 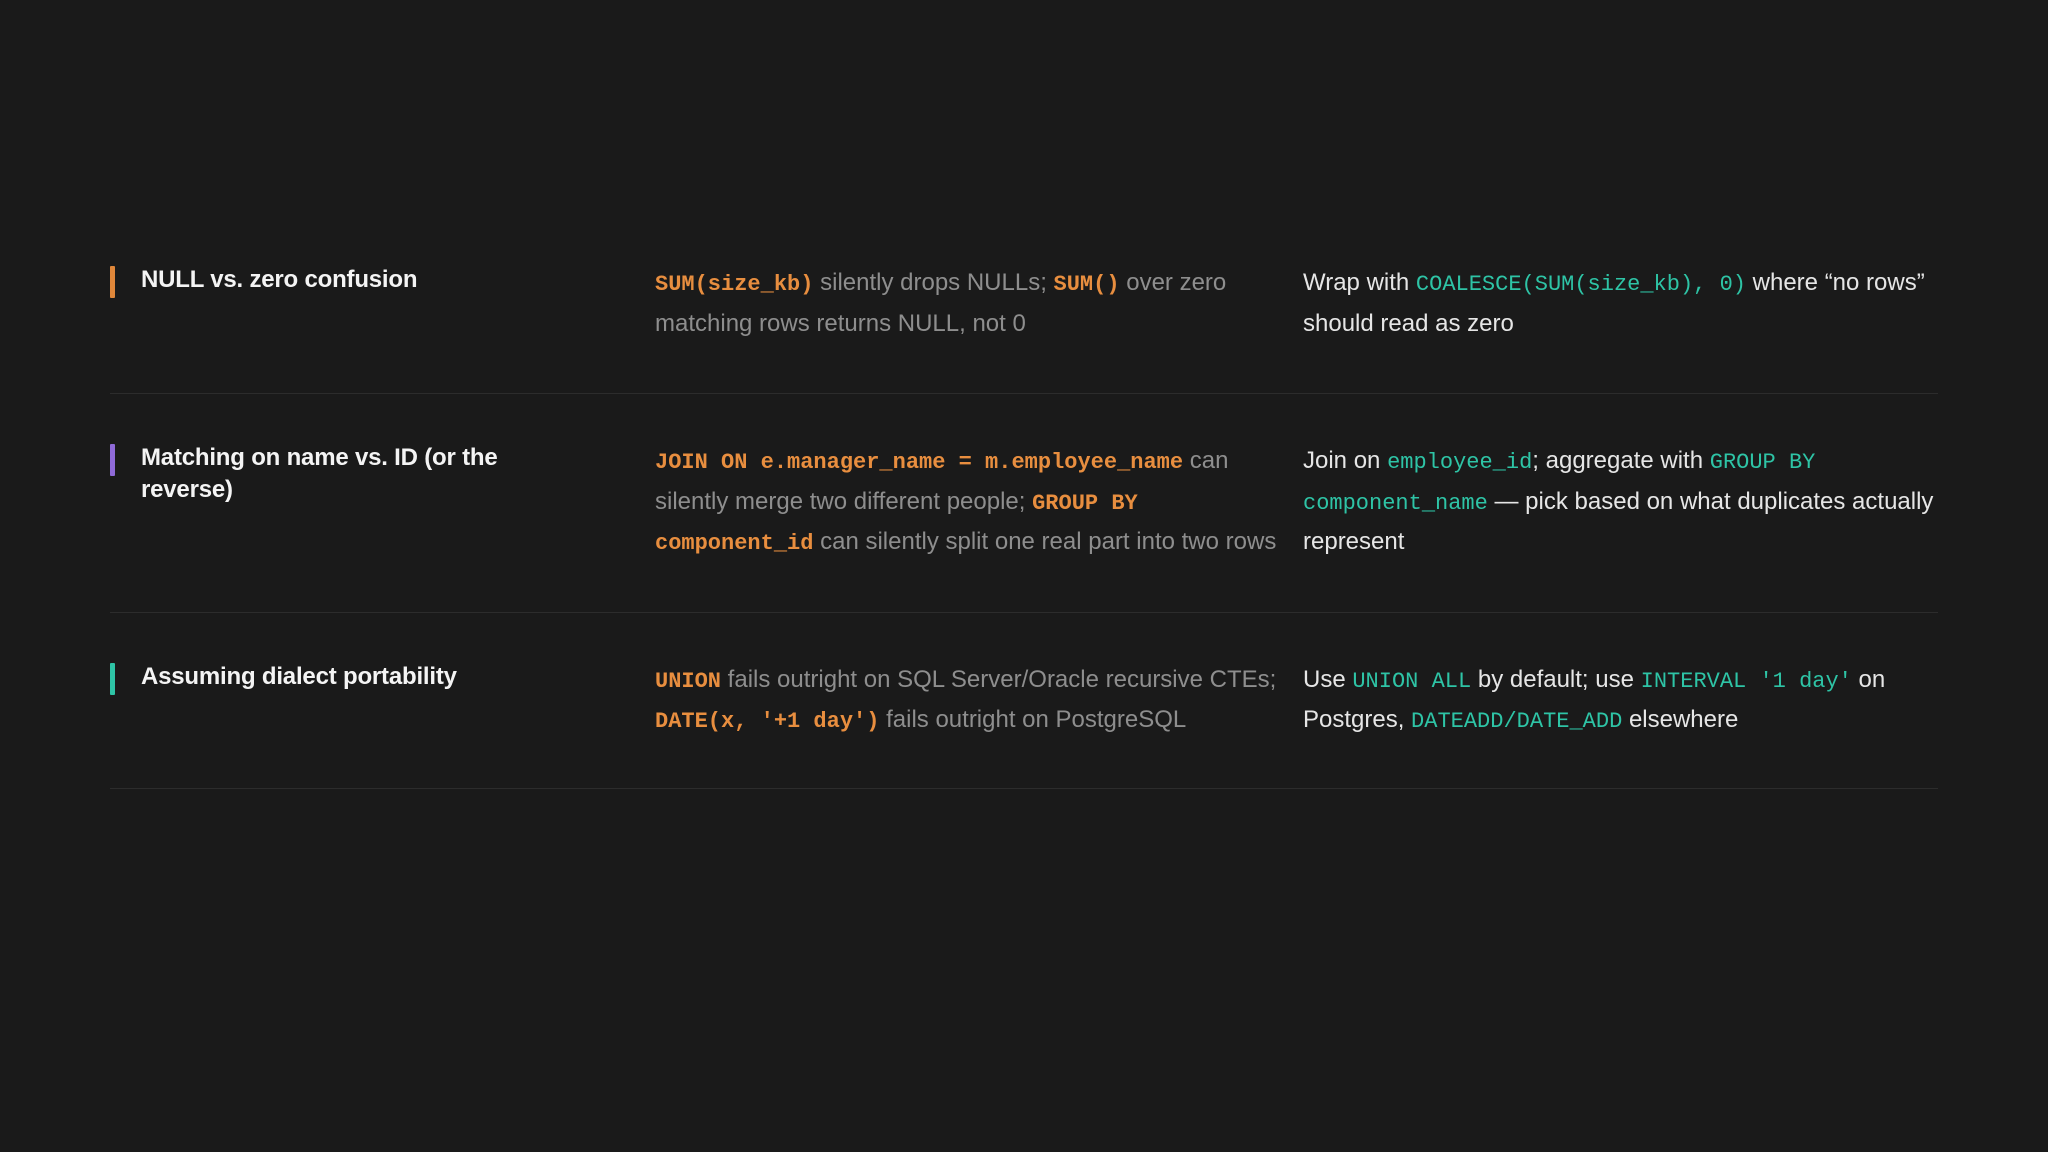 I want to click on fix-code: DATEADD/DATE_ADD, so click(x=1517, y=721).